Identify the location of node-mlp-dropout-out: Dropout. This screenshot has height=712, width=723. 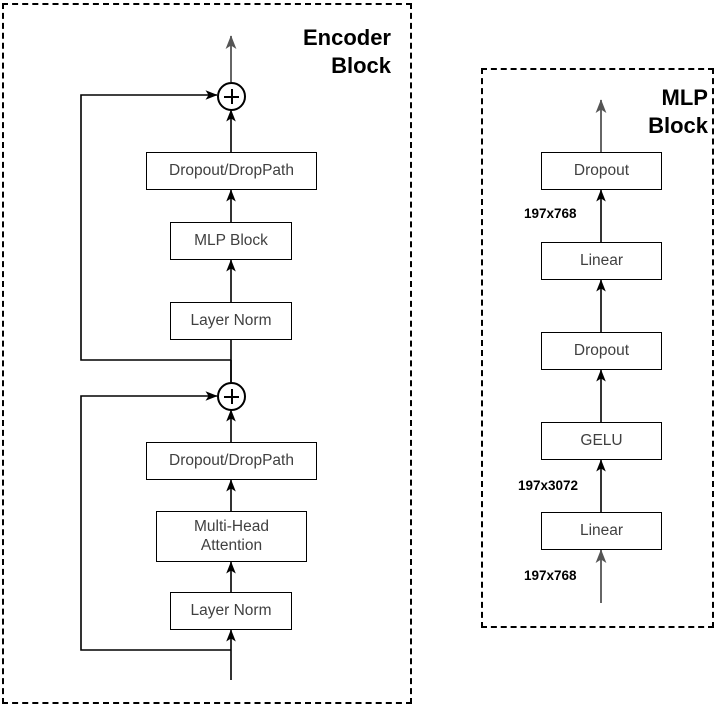
(601, 171).